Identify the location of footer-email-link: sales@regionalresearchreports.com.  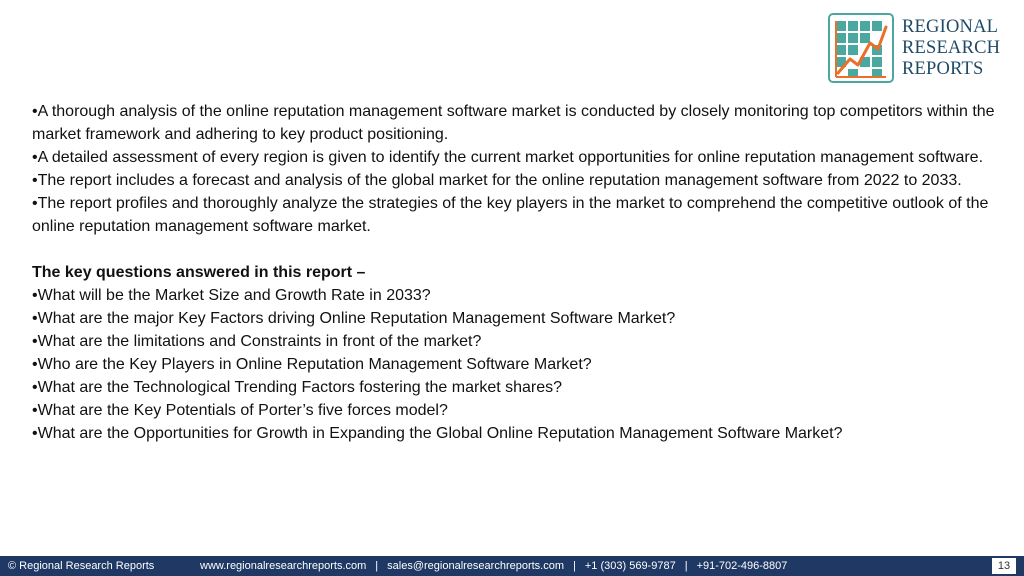
(475, 566).